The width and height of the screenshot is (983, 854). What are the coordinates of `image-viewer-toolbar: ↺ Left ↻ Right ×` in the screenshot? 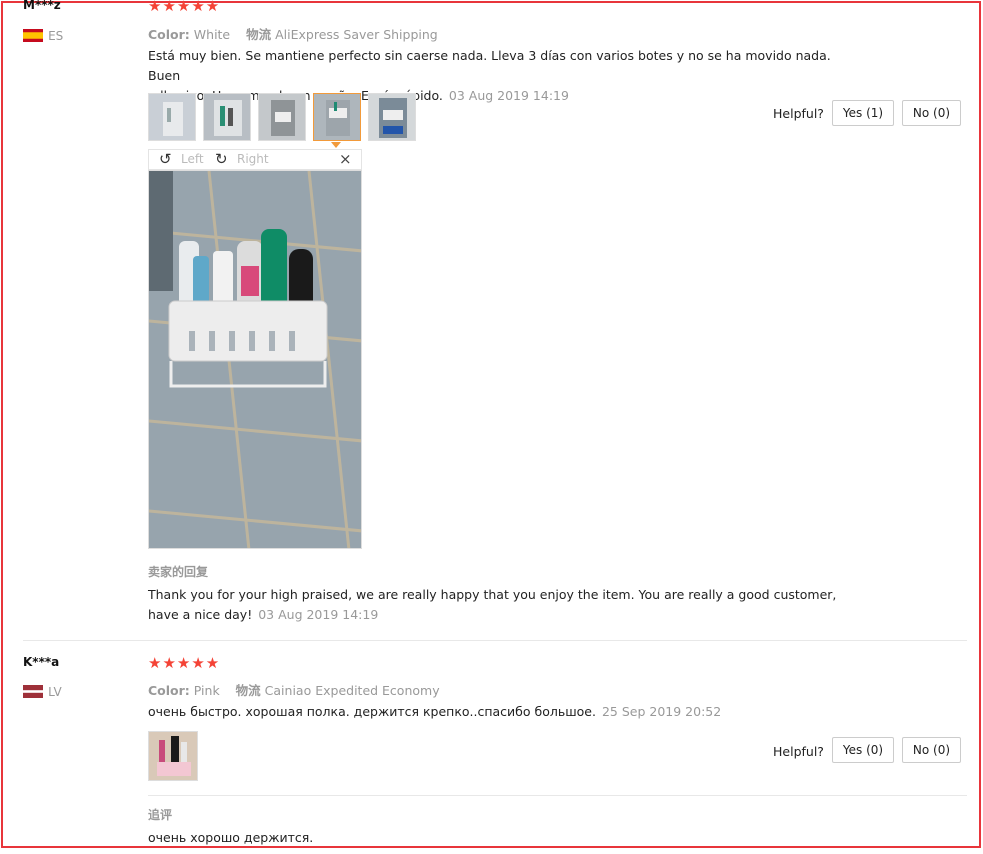 It's located at (255, 159).